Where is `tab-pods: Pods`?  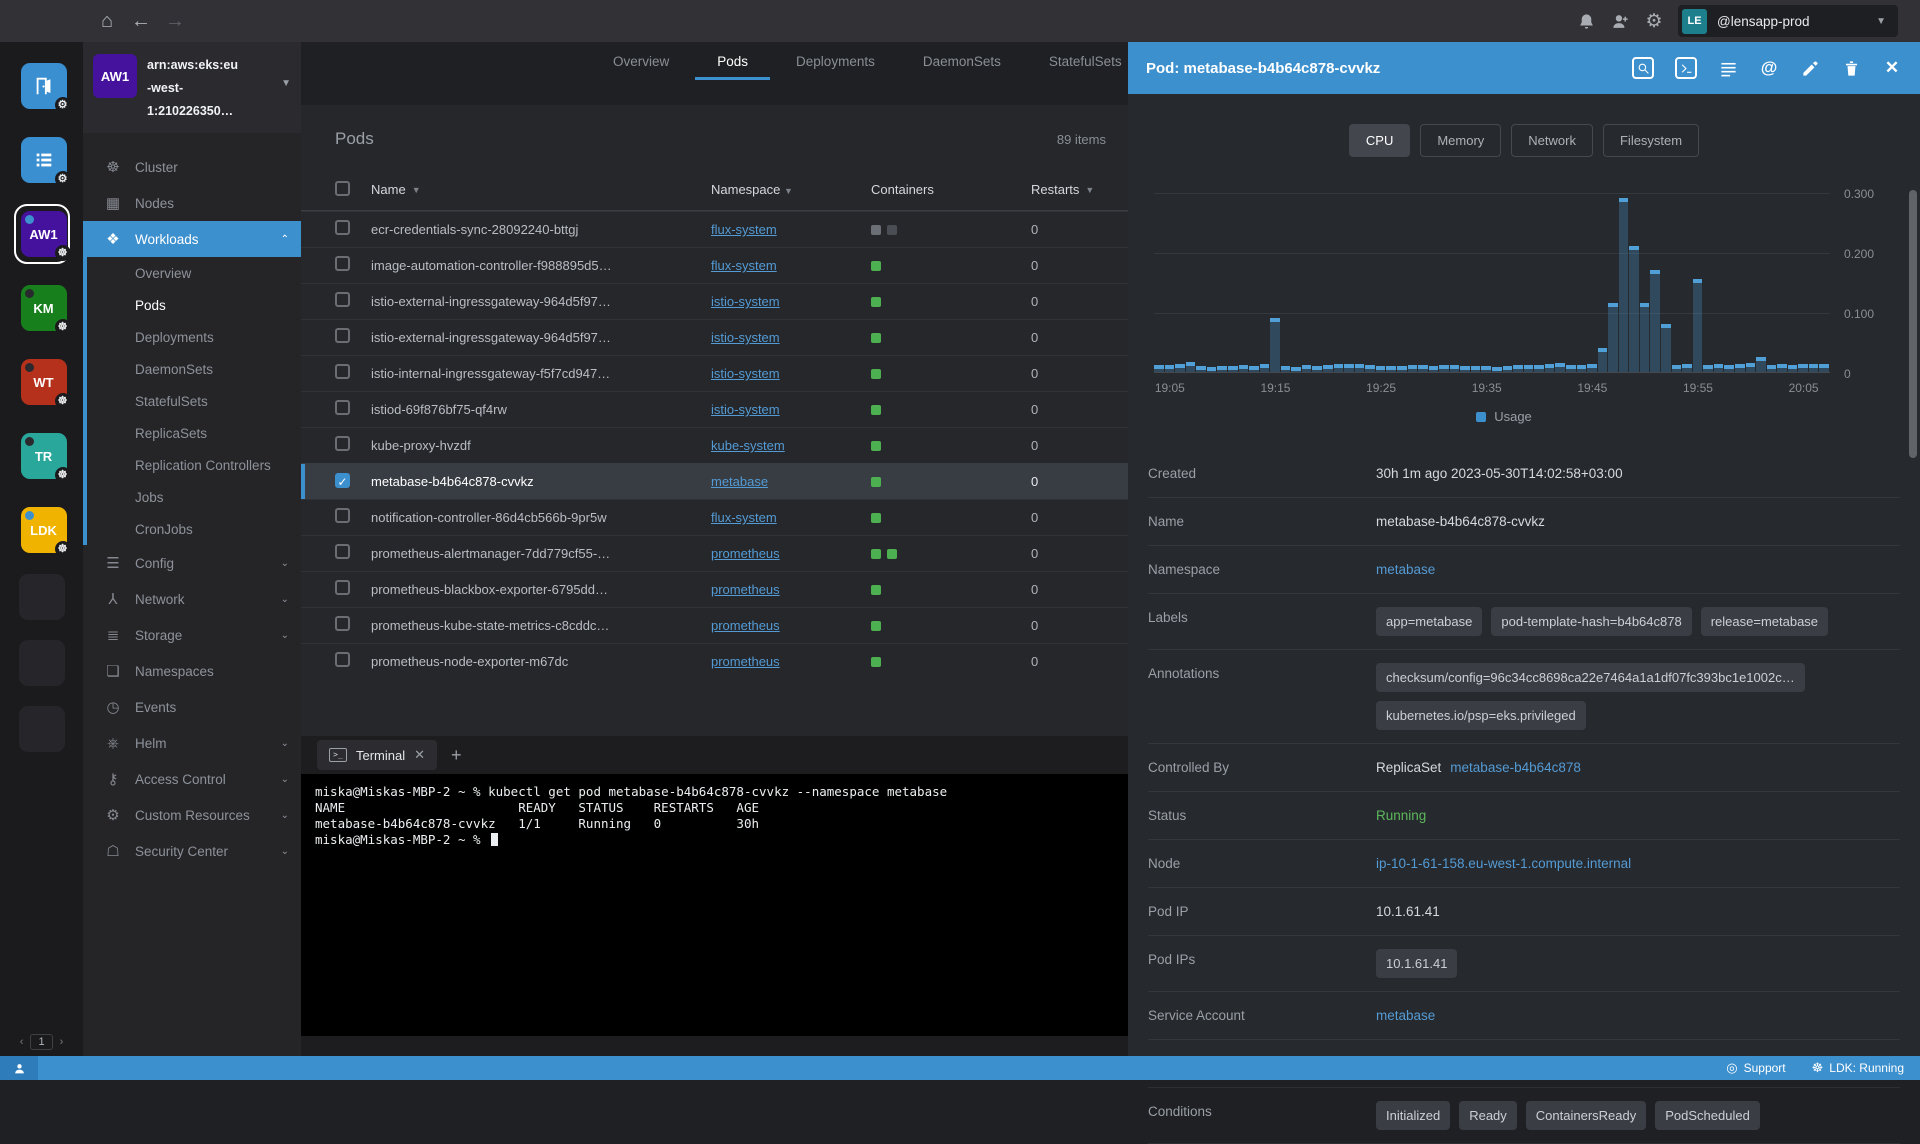
tab-pods: Pods is located at coordinates (732, 61).